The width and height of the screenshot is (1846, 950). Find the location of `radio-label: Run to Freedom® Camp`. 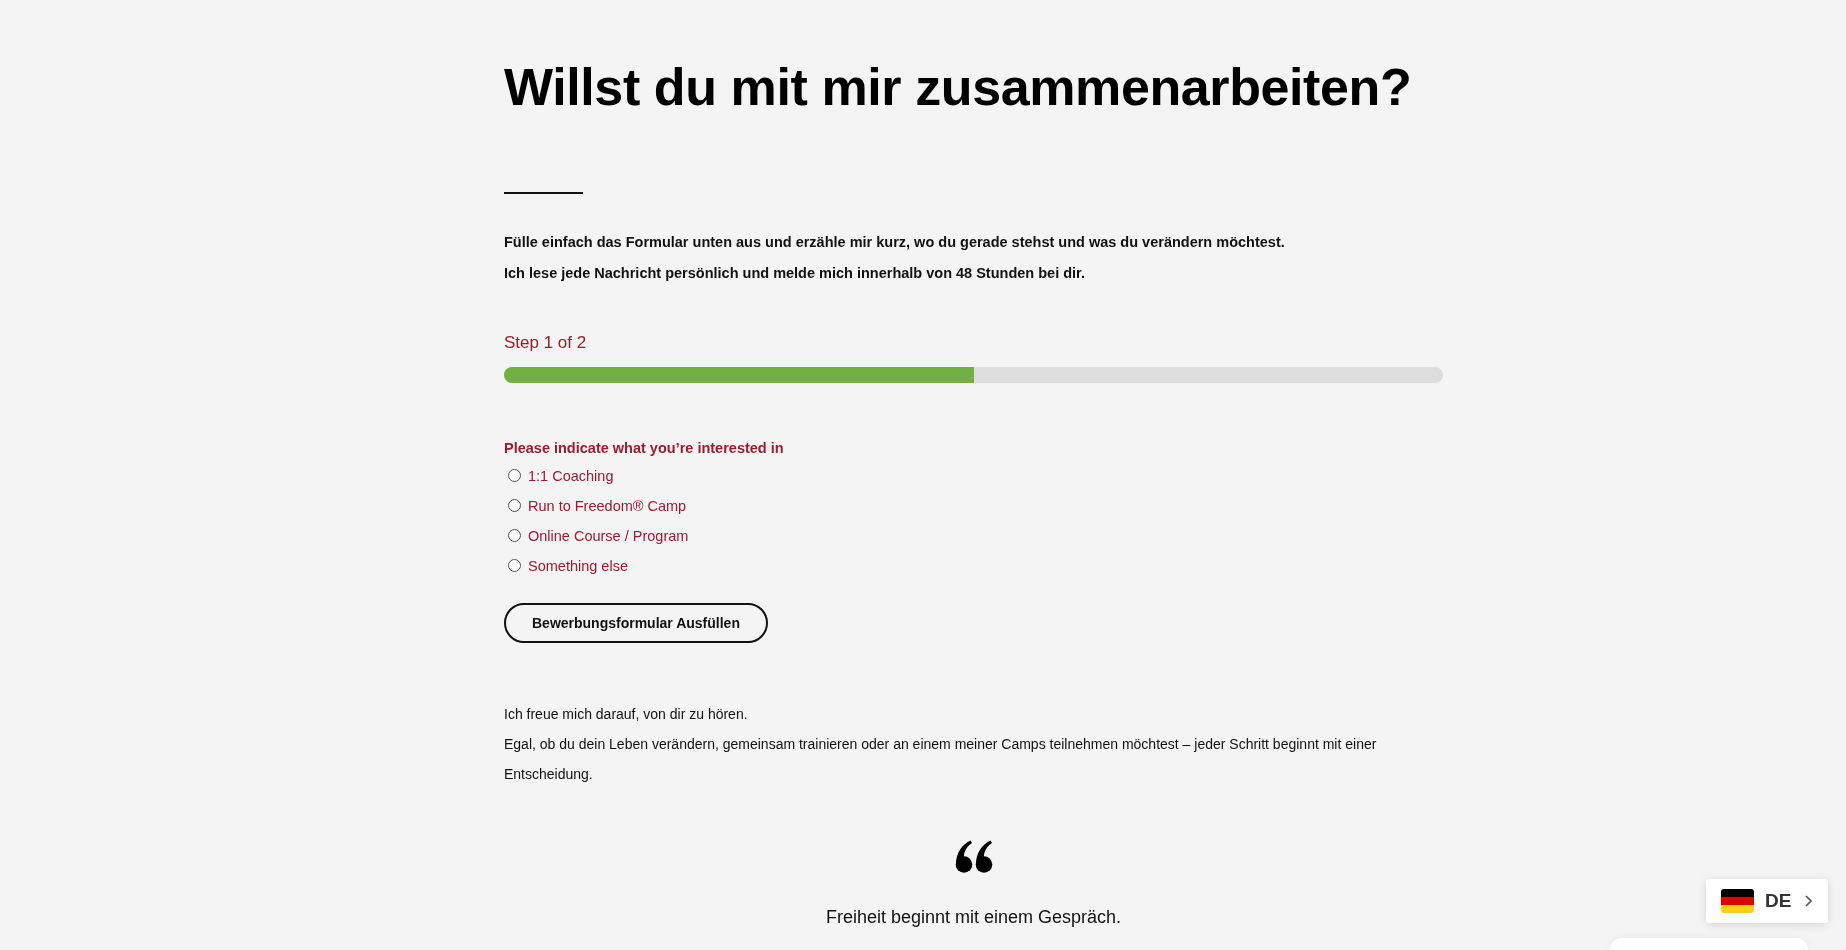

radio-label: Run to Freedom® Camp is located at coordinates (606, 506).